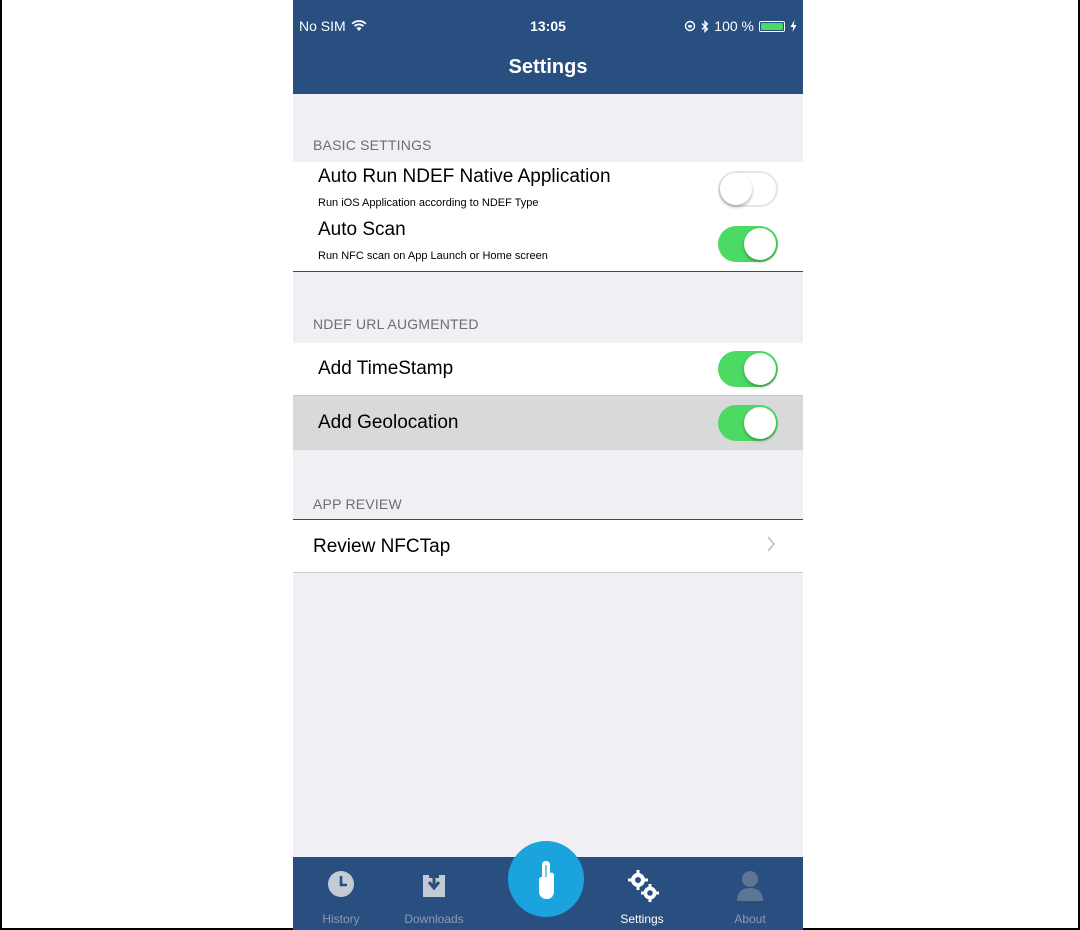 Image resolution: width=1080 pixels, height=930 pixels. I want to click on add-geolocation-label: Add Geolocation, so click(388, 422).